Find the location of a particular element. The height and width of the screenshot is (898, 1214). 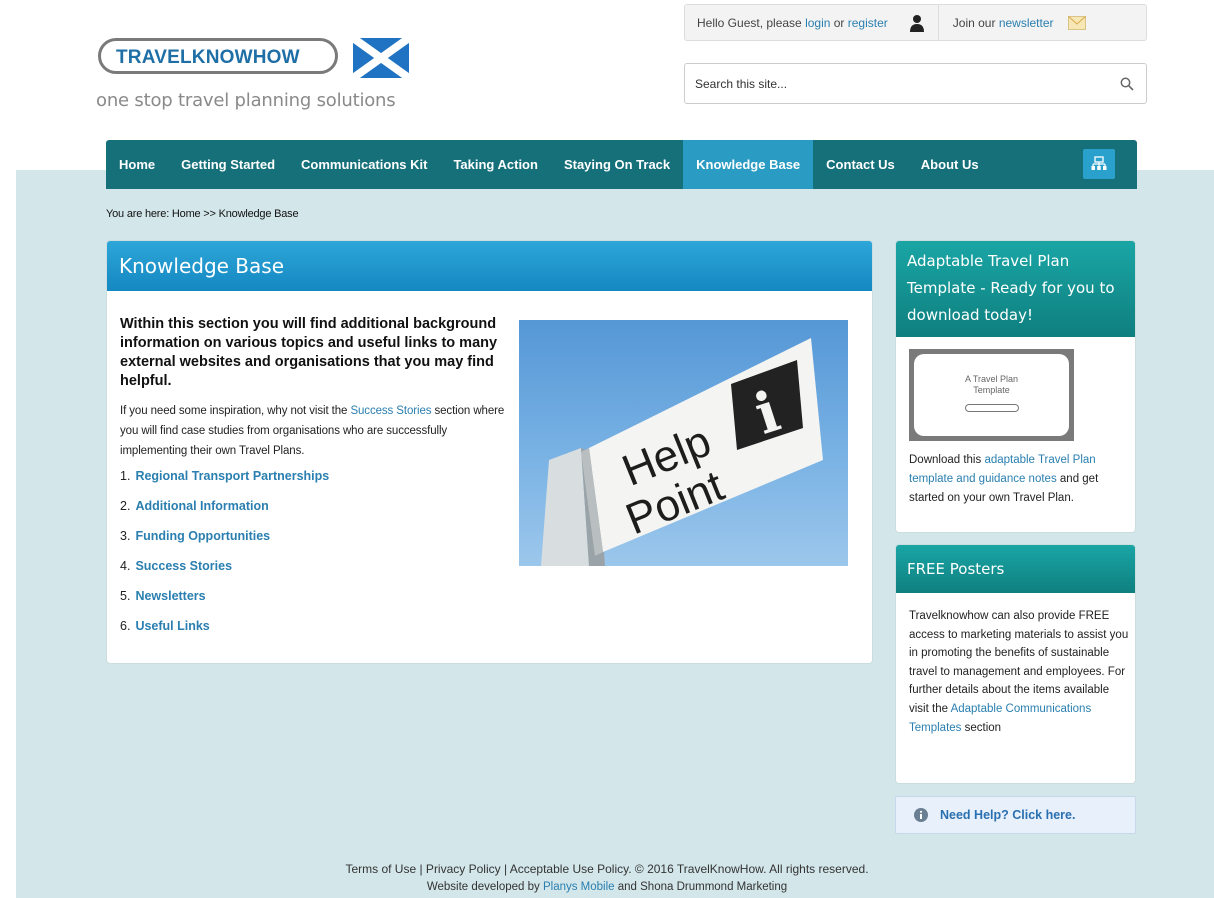

page-title: Knowledge Base is located at coordinates (489, 266).